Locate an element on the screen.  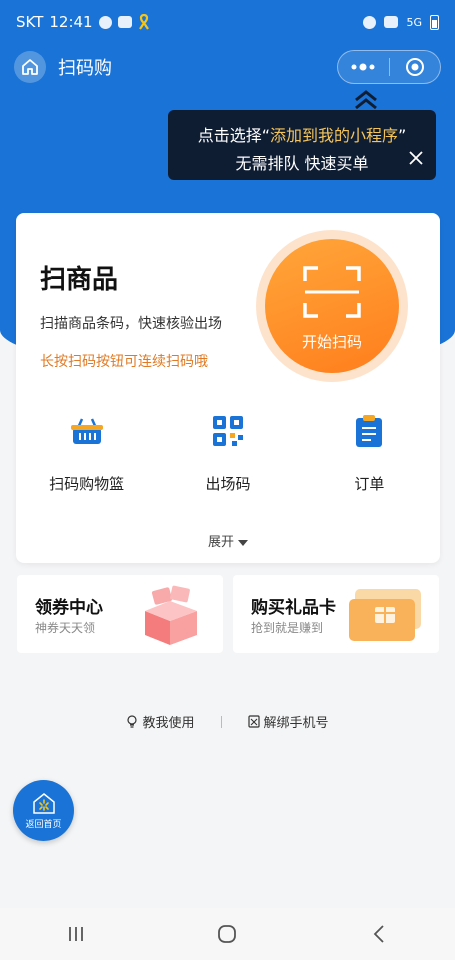
tooltip-quote-close: ” is located at coordinates (402, 135).